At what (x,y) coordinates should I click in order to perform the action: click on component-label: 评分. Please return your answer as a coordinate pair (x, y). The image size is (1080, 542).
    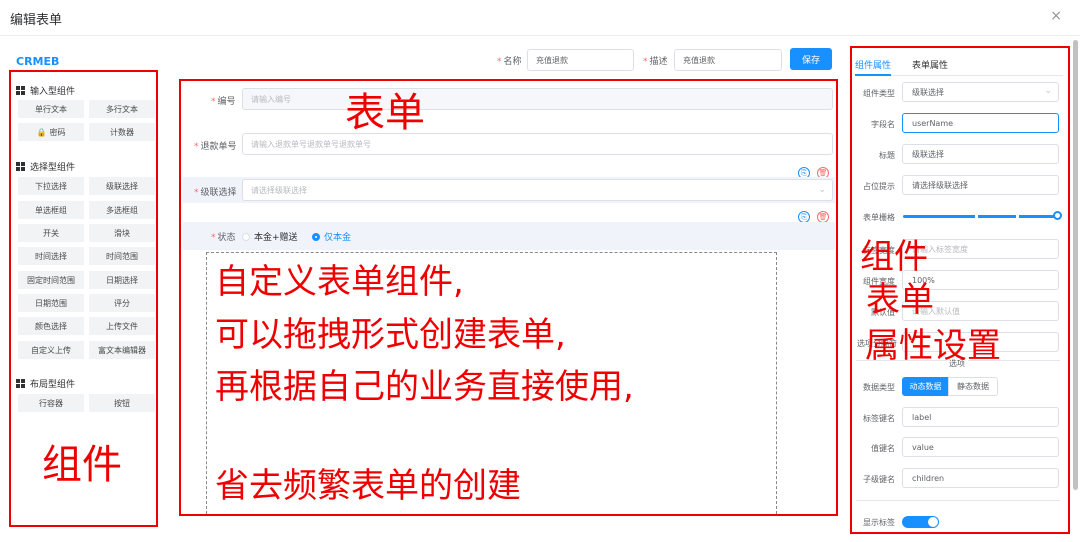
    Looking at the image, I should click on (122, 303).